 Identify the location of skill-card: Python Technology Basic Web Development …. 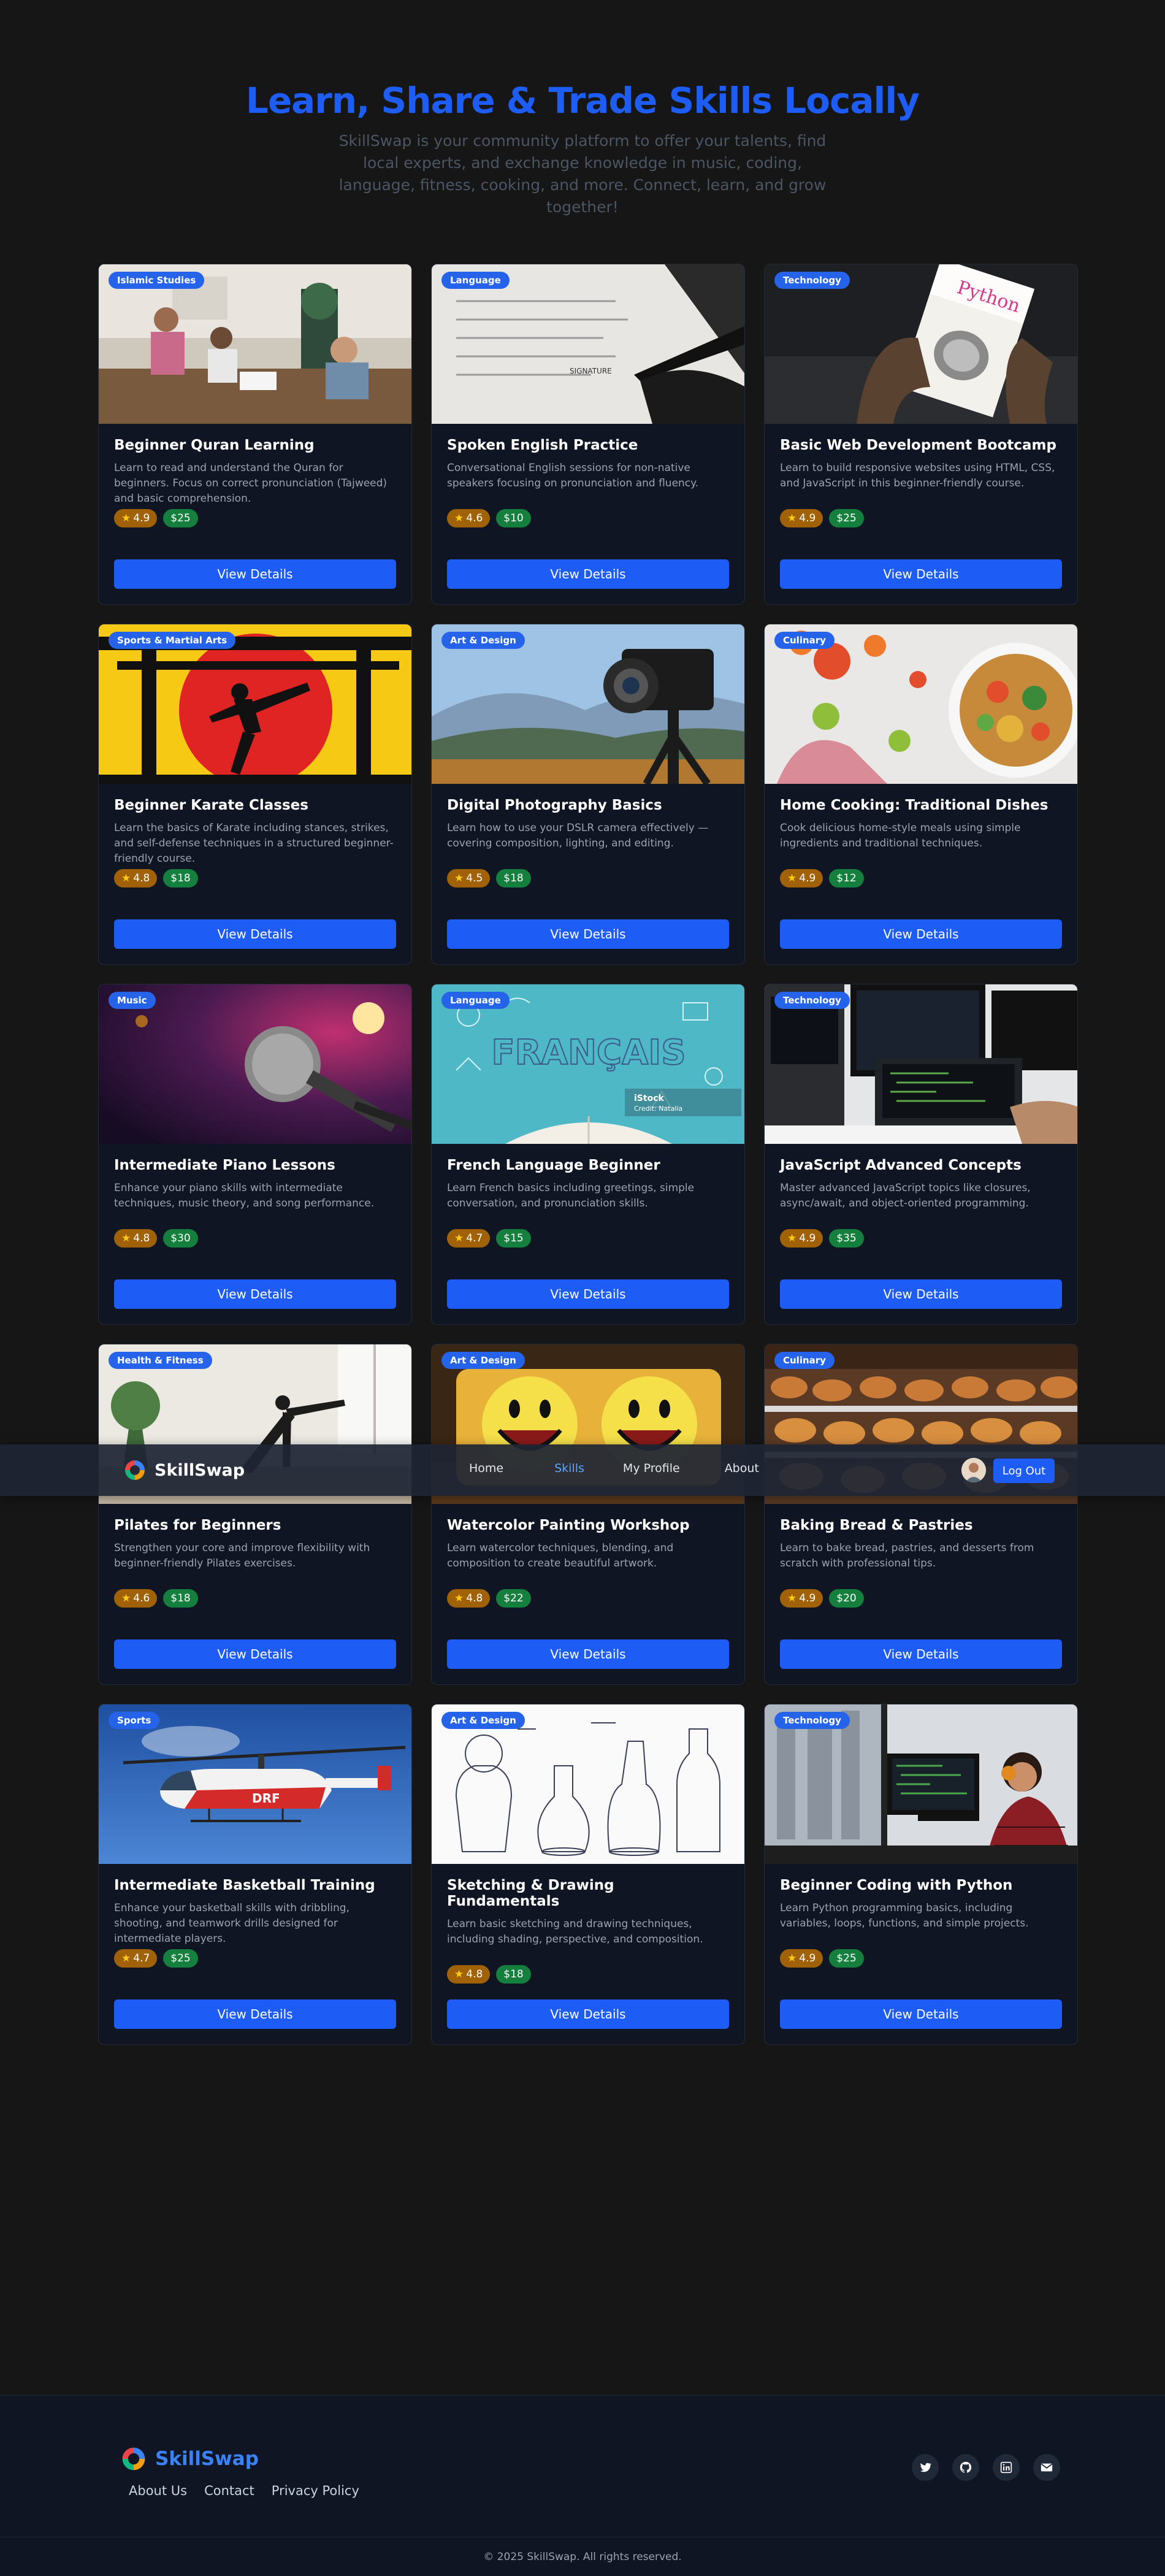
(921, 434).